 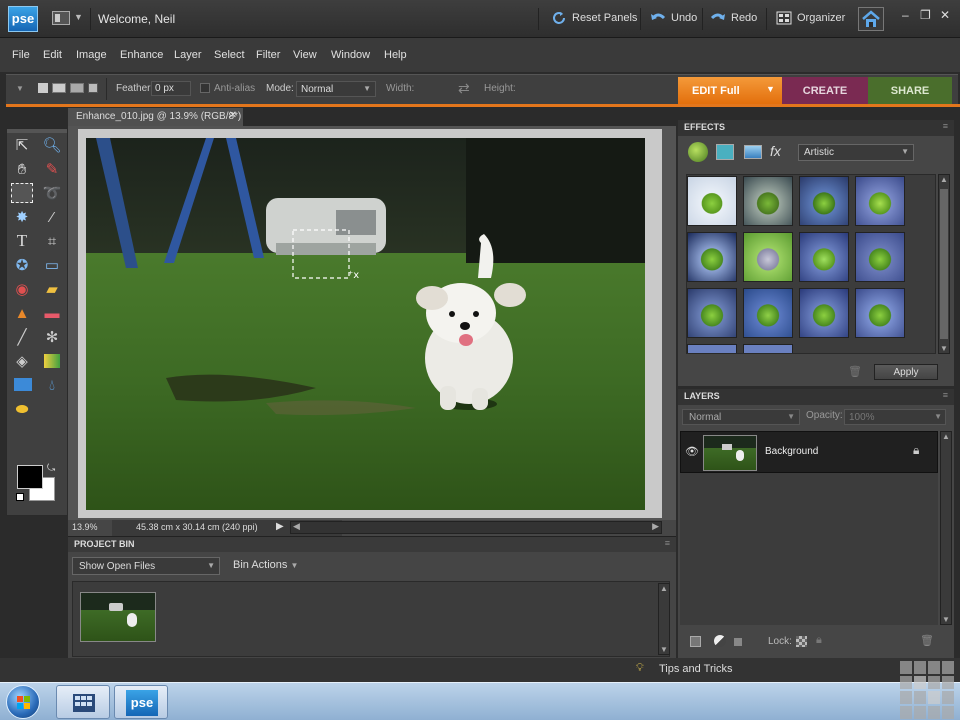 I want to click on zoom-tool-icon: 🔍︎, so click(x=52, y=145).